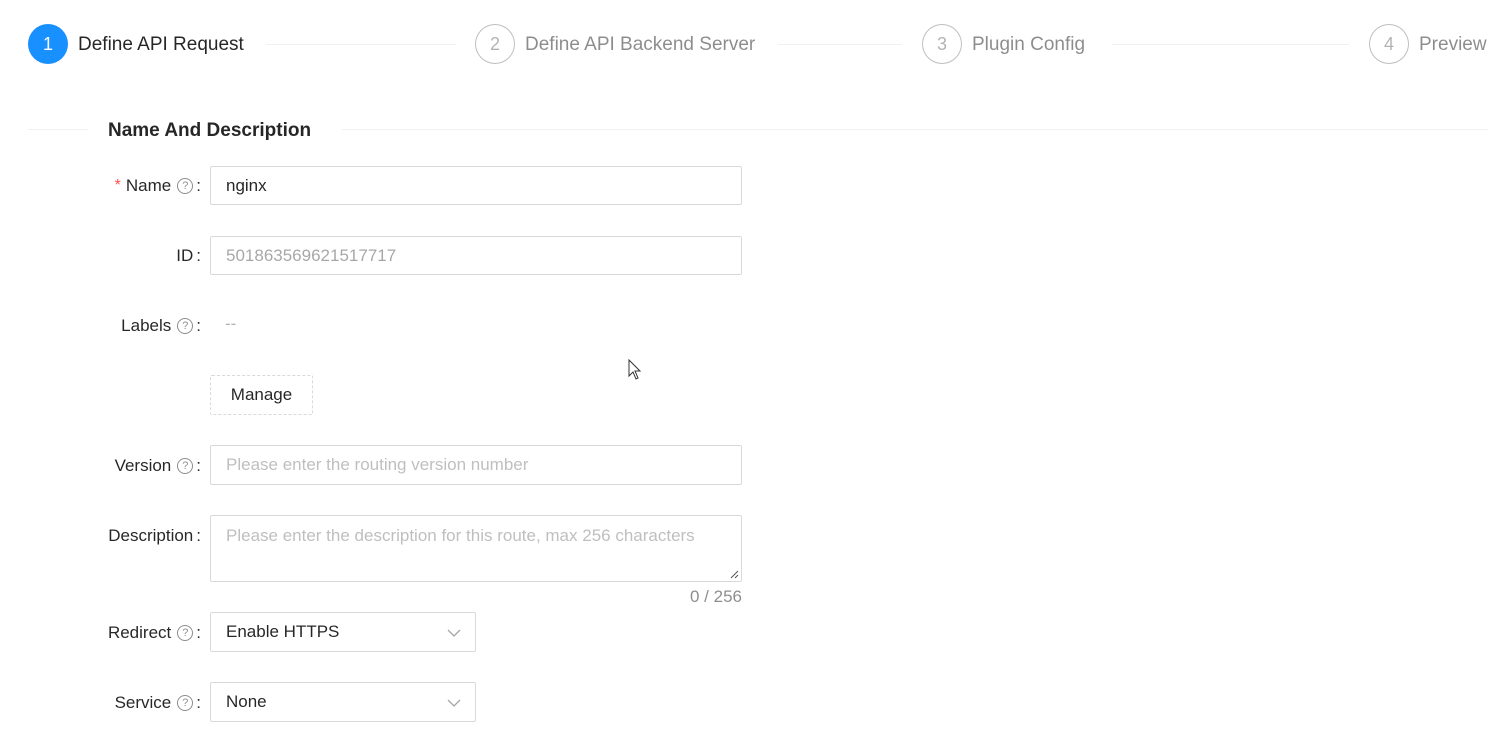  What do you see at coordinates (915, 129) in the screenshot?
I see `divider-right` at bounding box center [915, 129].